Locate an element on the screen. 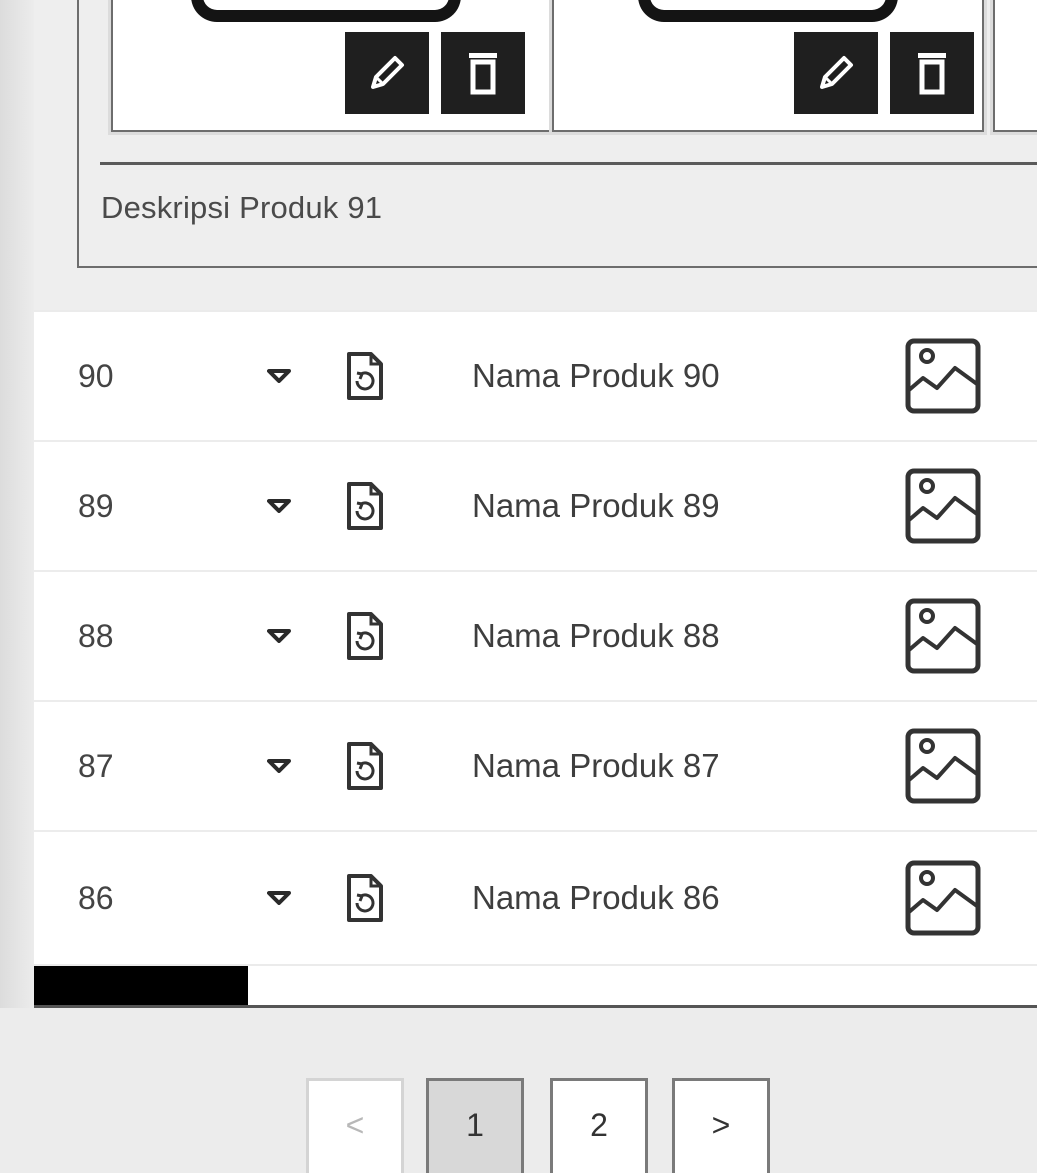 This screenshot has width=1037, height=1173. table-row: 86 Nama Produk 86 is located at coordinates (535, 898).